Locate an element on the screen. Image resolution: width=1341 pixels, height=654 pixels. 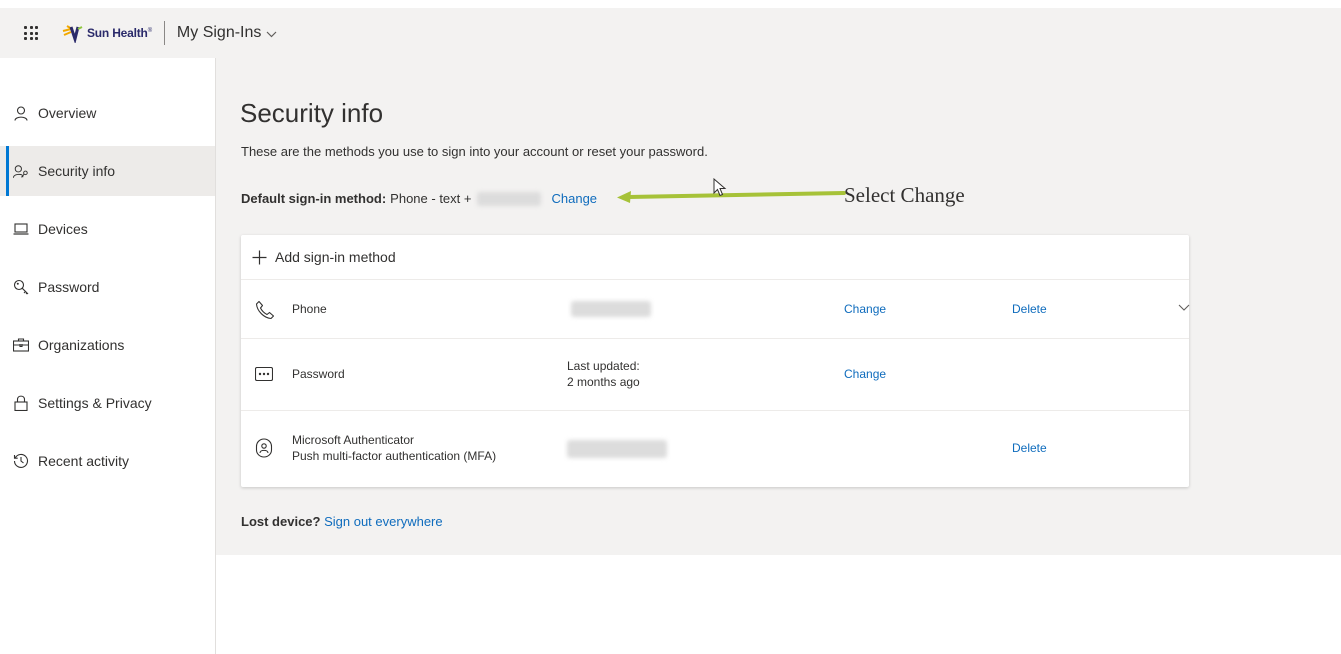
sidebar-item-label: Overview is located at coordinates (67, 113).